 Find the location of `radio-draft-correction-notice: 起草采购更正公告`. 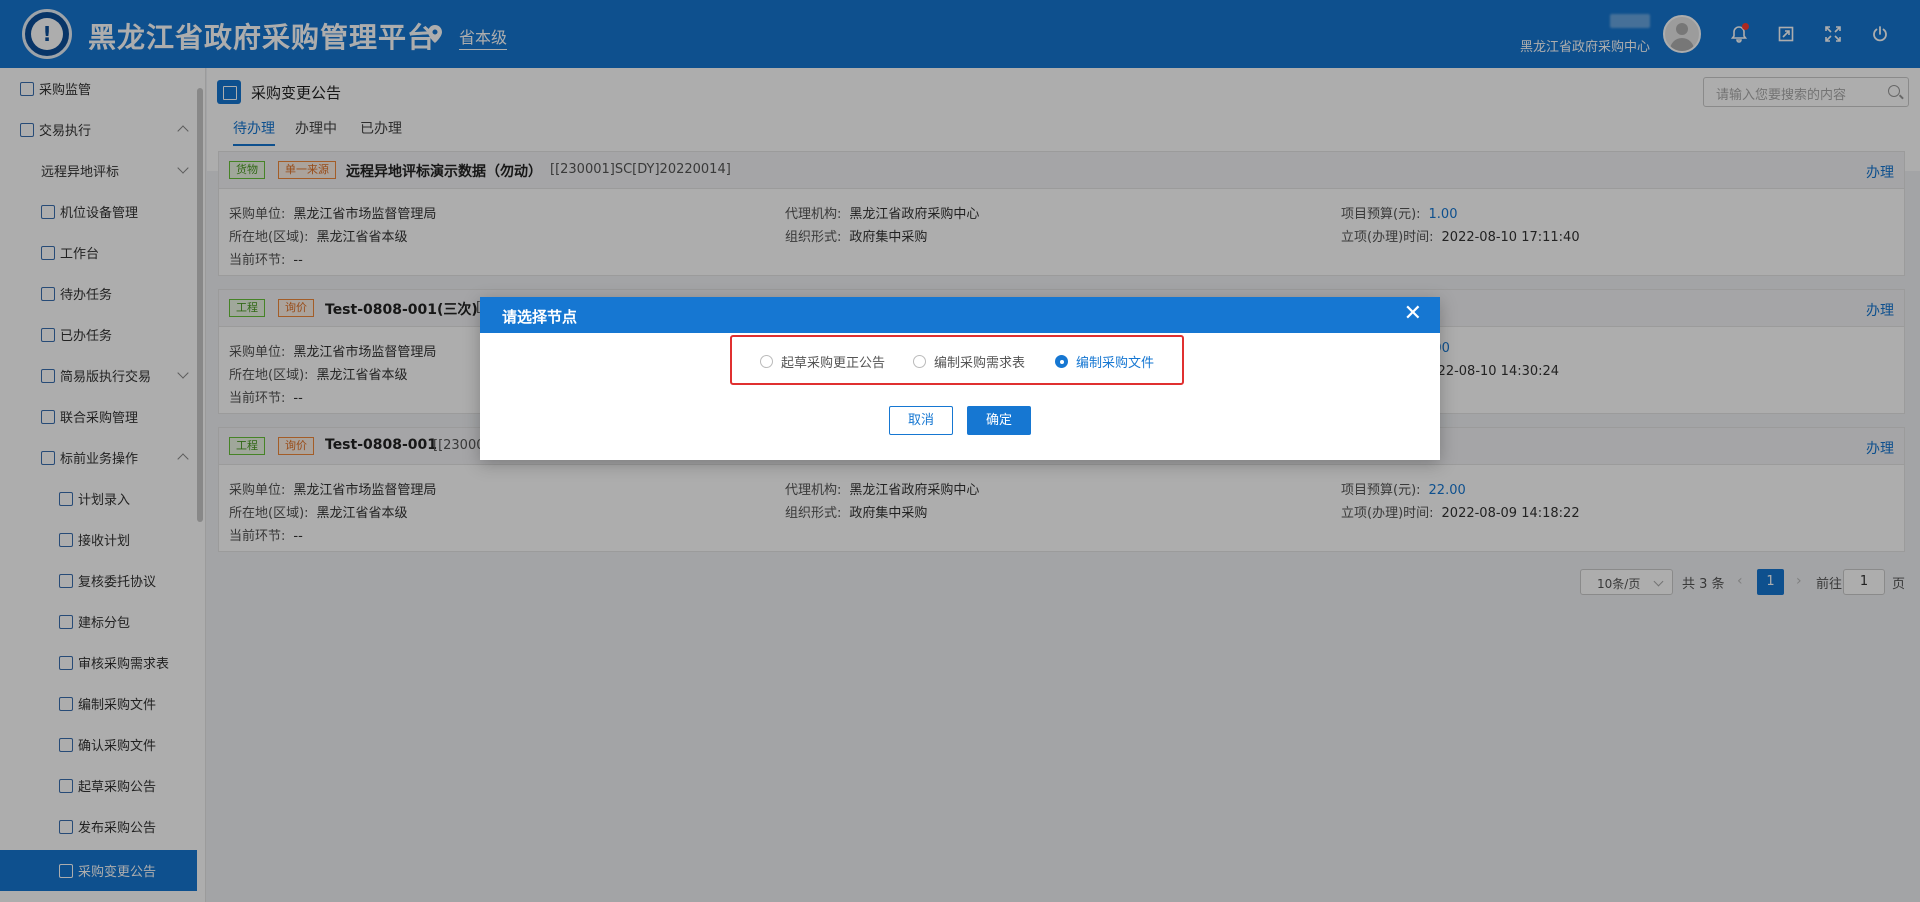

radio-draft-correction-notice: 起草采购更正公告 is located at coordinates (822, 361).